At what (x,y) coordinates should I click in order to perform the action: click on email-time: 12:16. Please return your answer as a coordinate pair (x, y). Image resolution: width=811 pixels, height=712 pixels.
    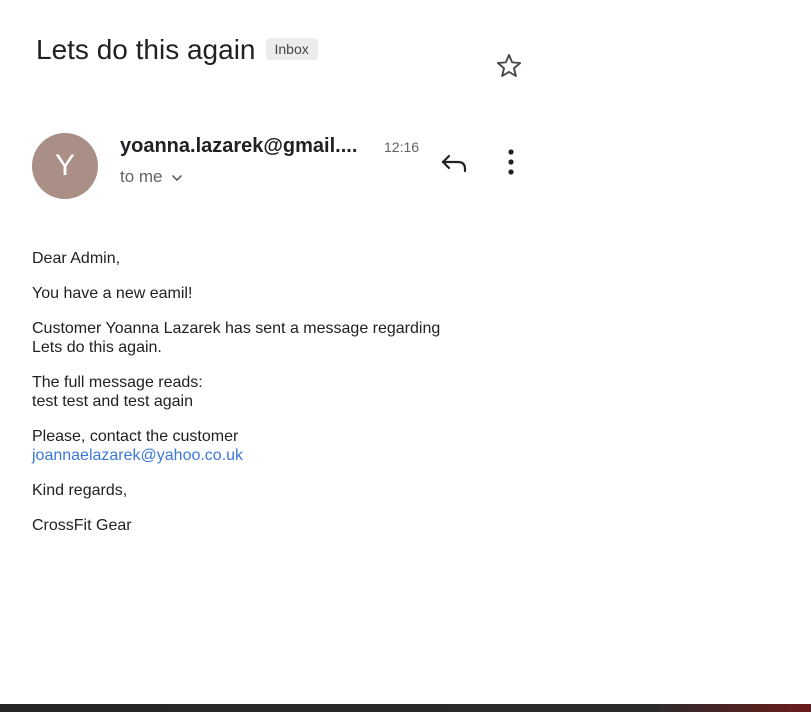
    Looking at the image, I should click on (402, 147).